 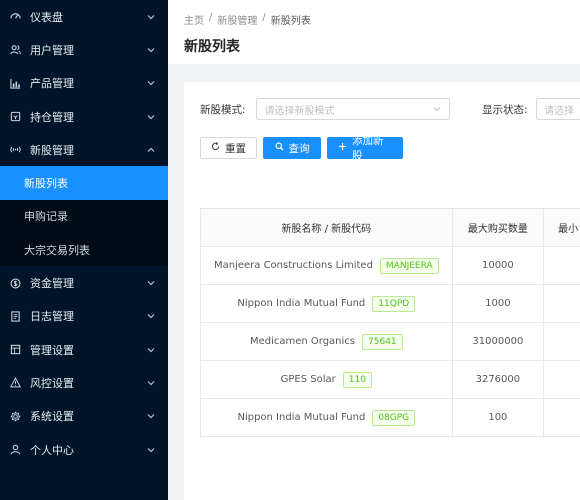 What do you see at coordinates (15, 450) in the screenshot?
I see `user-icon` at bounding box center [15, 450].